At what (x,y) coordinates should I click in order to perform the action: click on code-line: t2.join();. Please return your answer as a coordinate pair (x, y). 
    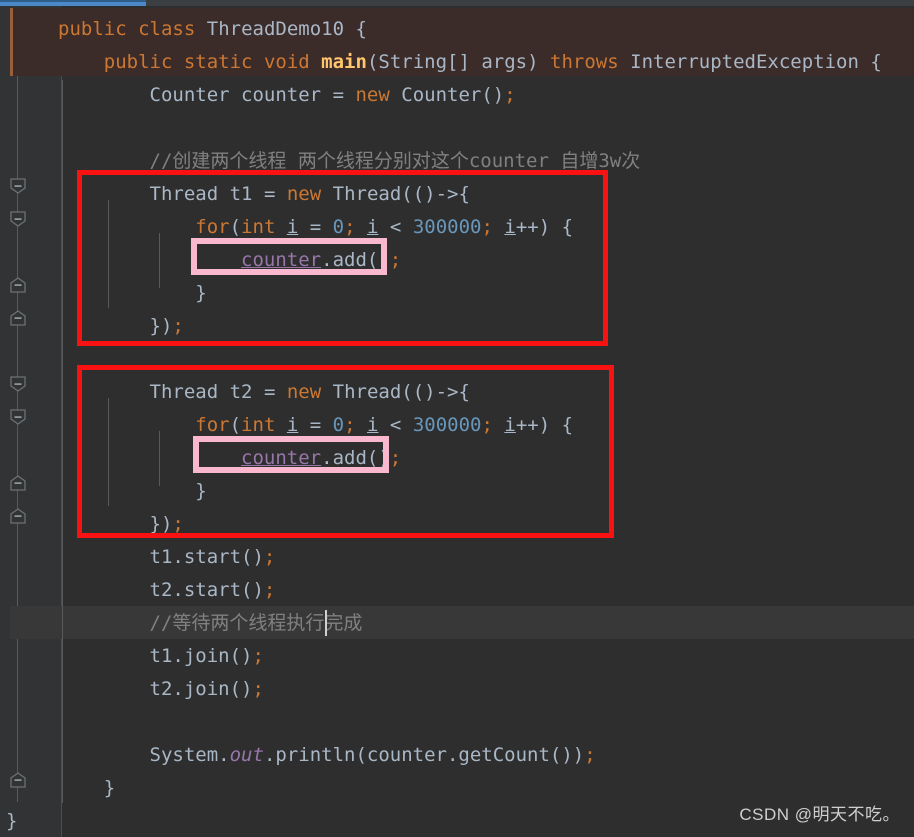
    Looking at the image, I should click on (484, 689).